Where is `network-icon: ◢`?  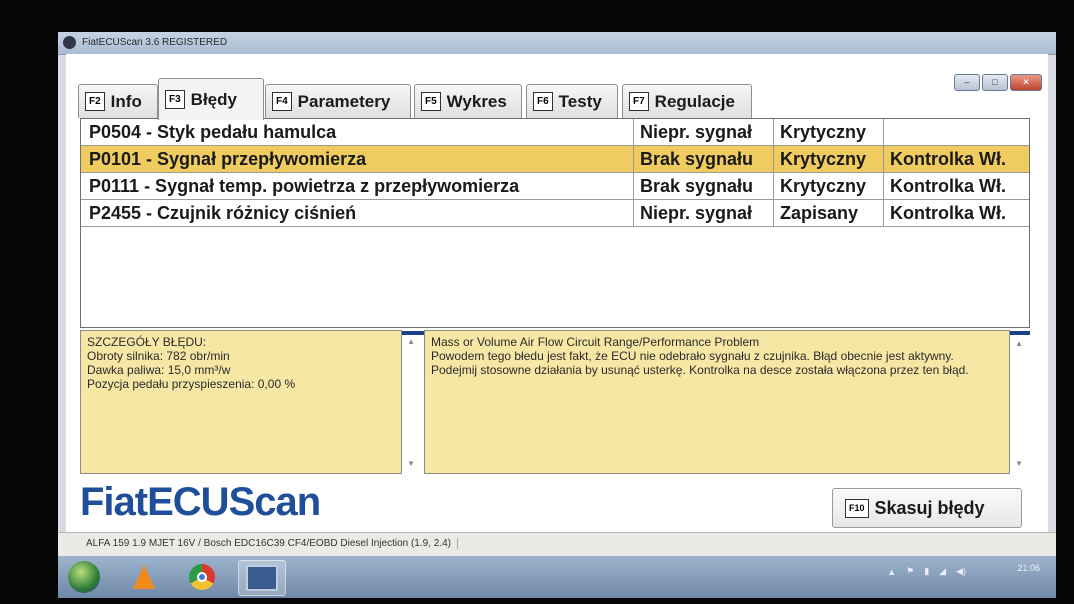
network-icon: ◢ is located at coordinates (942, 571).